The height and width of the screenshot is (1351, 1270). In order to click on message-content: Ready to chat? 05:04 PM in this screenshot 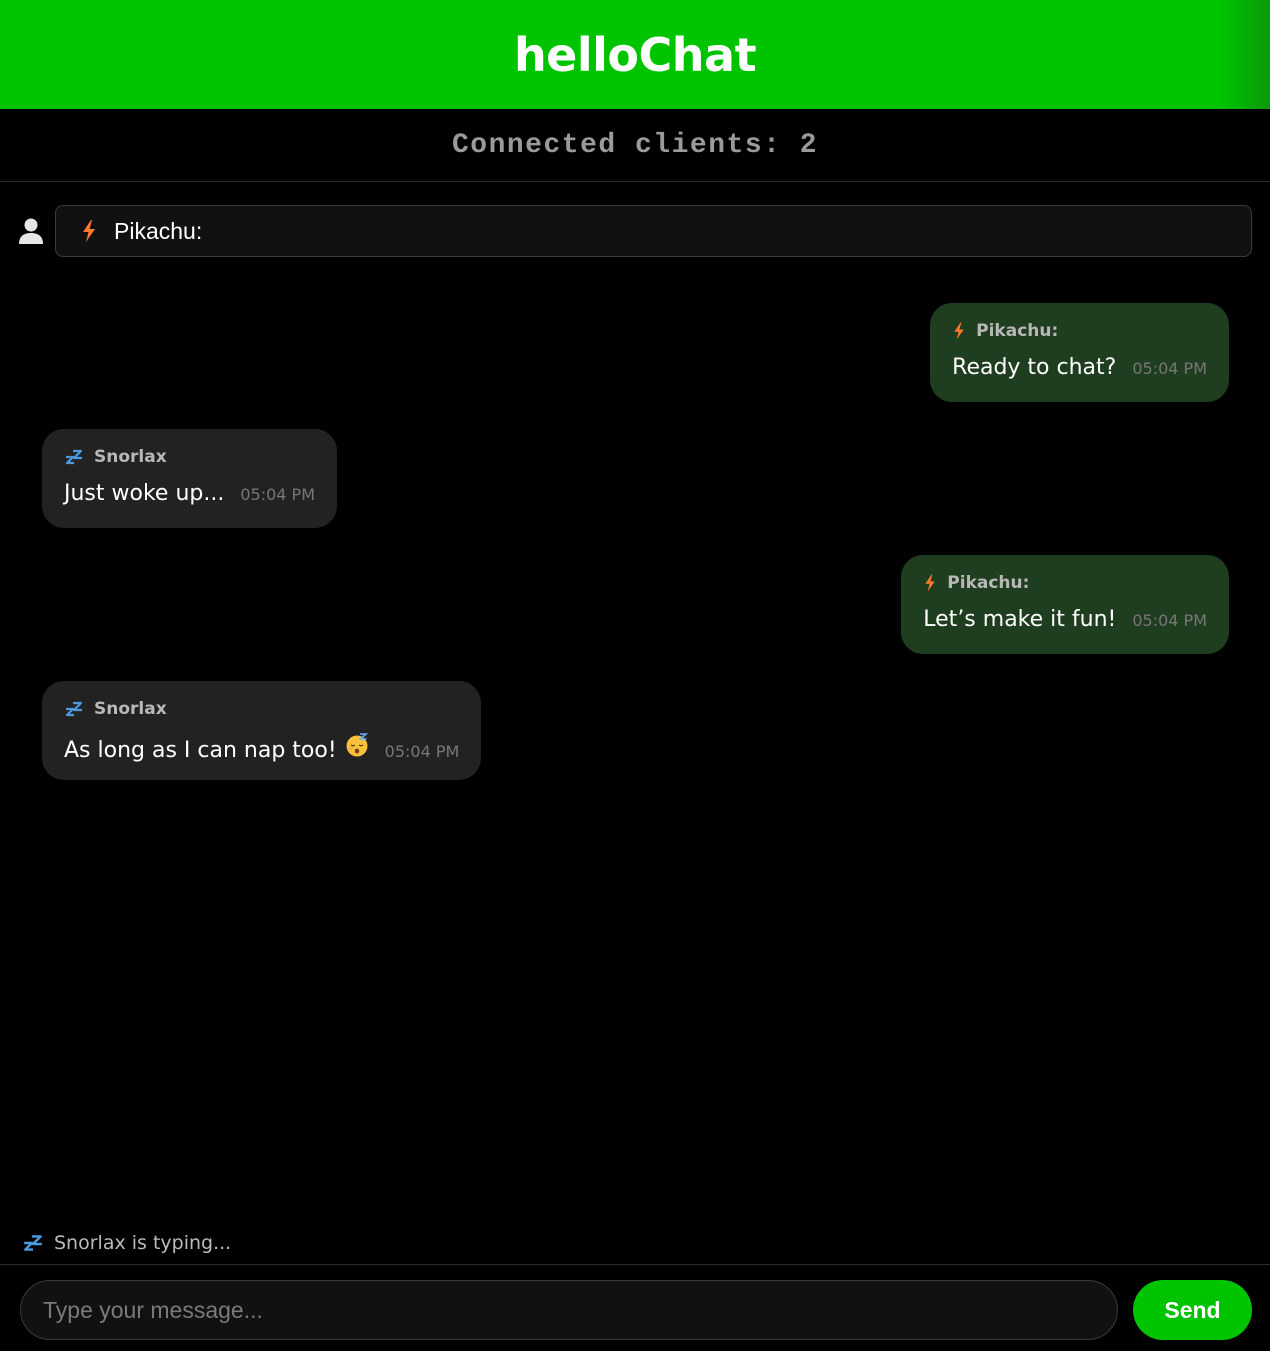, I will do `click(1079, 367)`.